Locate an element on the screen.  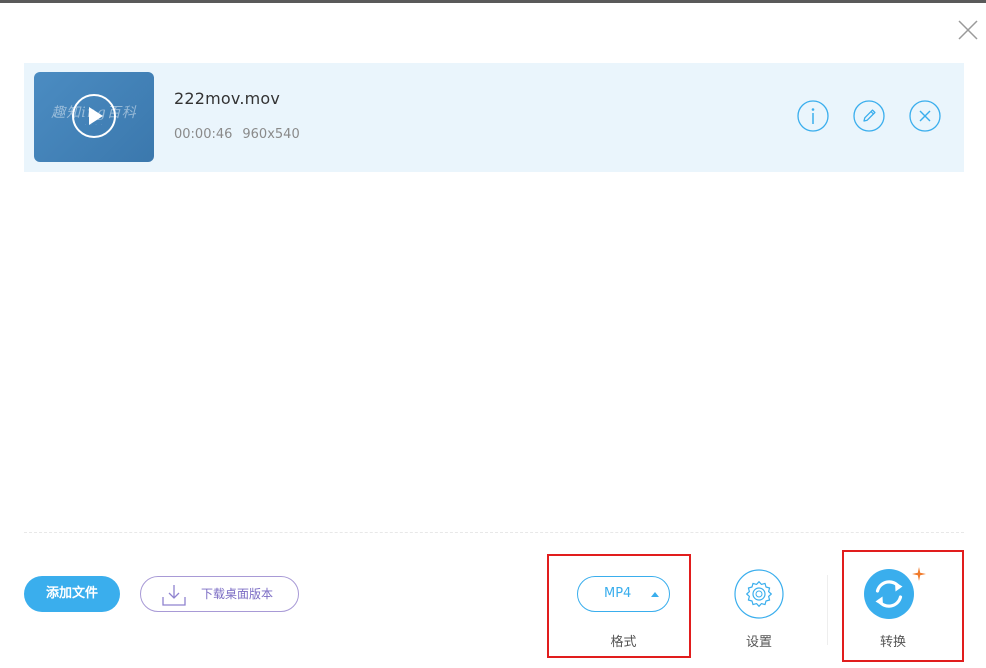
remove-icon is located at coordinates (925, 116).